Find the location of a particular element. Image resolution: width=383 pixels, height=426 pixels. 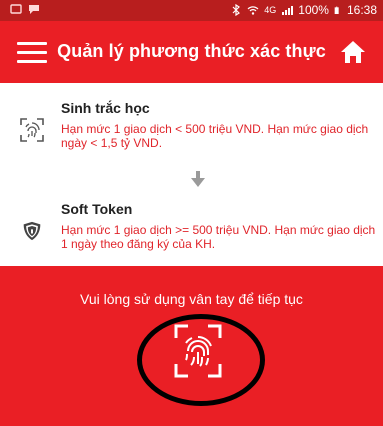

app-bar: Quản lý phương thức xác thực is located at coordinates (191, 52).